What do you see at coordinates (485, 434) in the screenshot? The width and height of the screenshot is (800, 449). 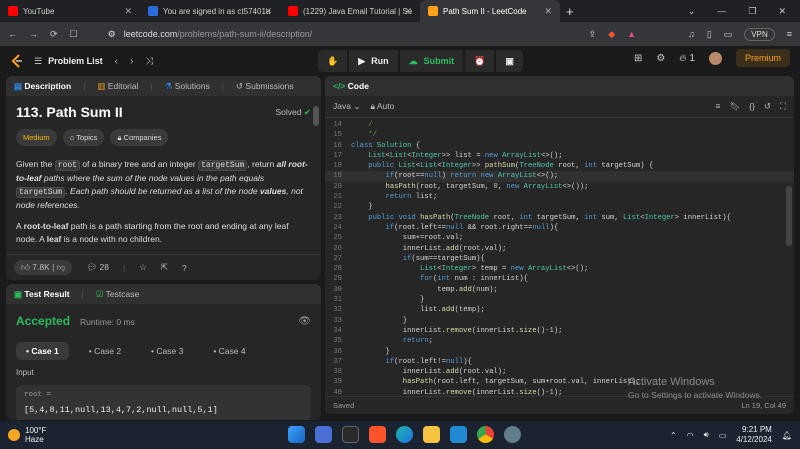 I see `chrome-icon` at bounding box center [485, 434].